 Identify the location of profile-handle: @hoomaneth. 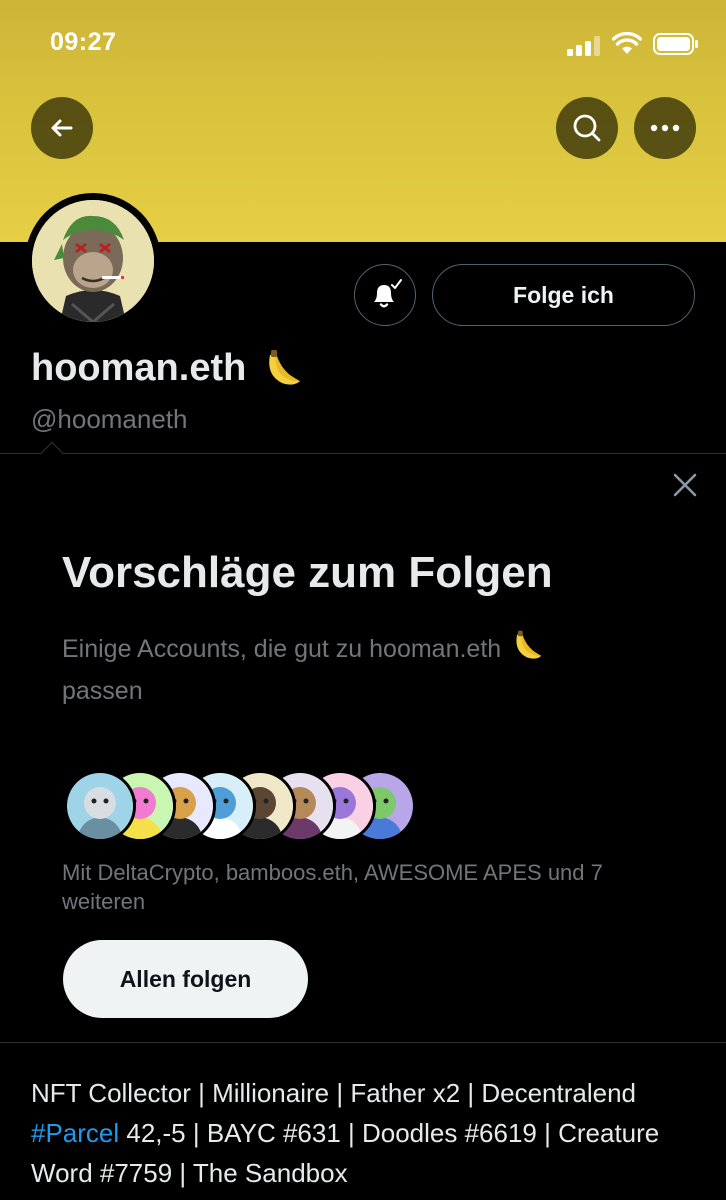
(109, 419).